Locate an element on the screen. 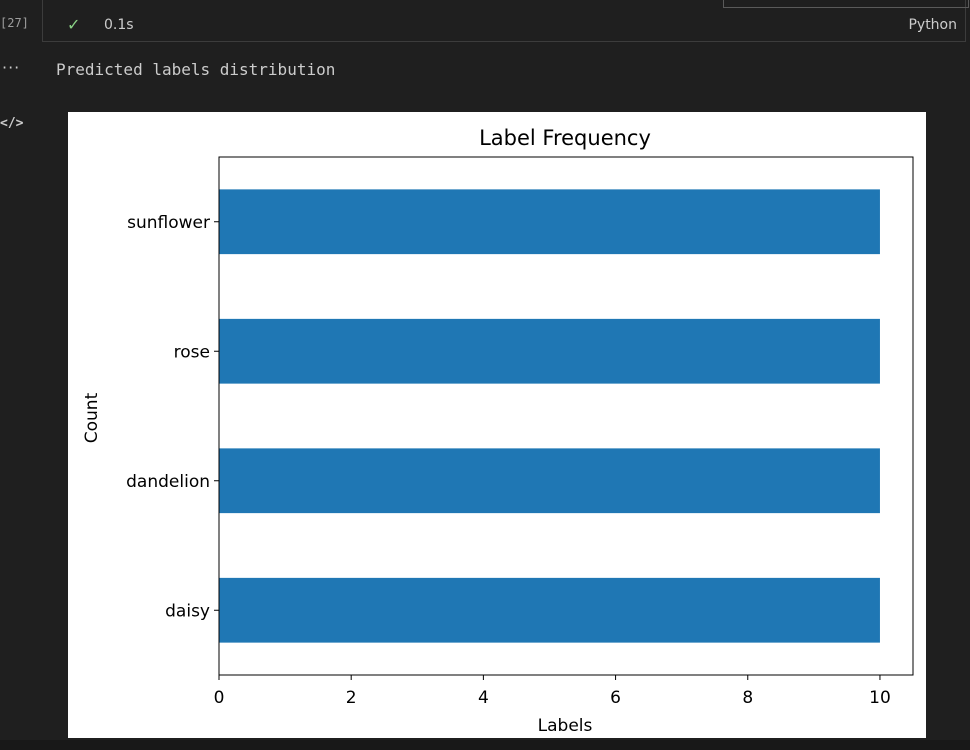 This screenshot has height=750, width=970. x-axis-label: Labels is located at coordinates (565, 726).